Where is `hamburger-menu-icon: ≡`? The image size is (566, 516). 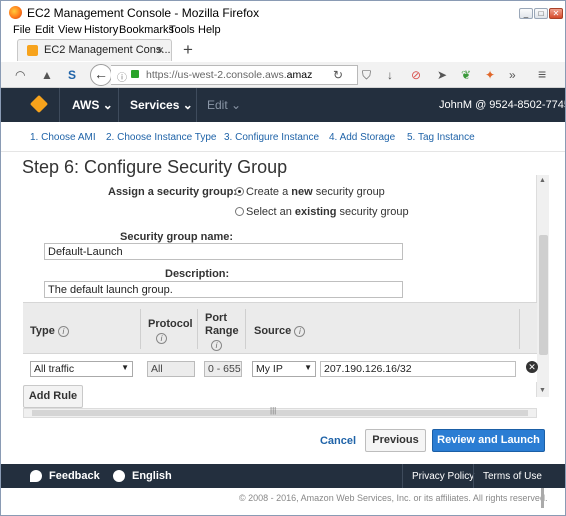
hamburger-menu-icon: ≡ is located at coordinates (542, 74).